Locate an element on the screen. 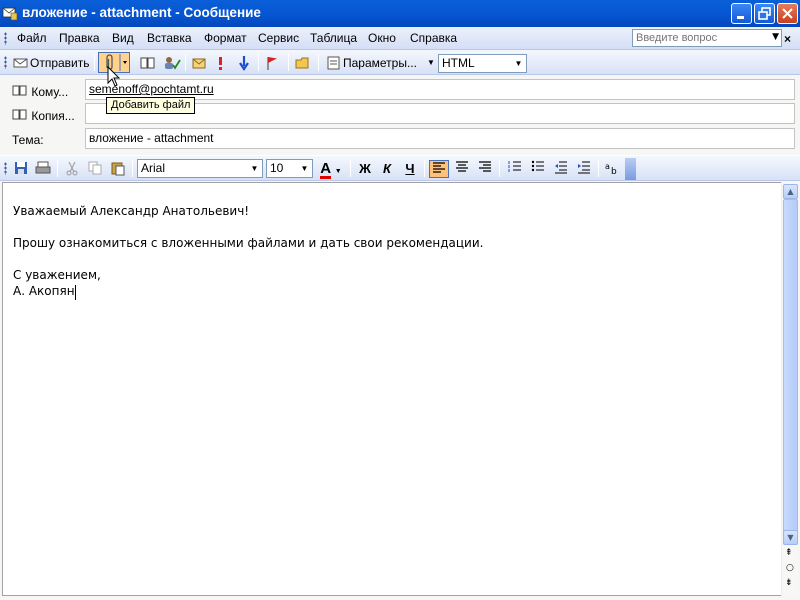 Image resolution: width=800 pixels, height=600 pixels. font-color-button: A ▼ is located at coordinates (331, 169).